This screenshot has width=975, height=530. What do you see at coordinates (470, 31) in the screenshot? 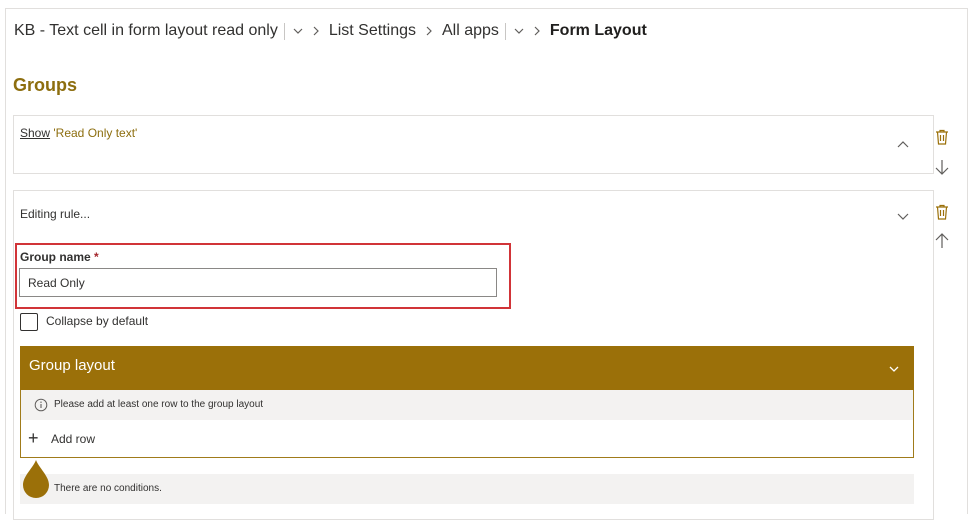
I see `breadcrumb-item-all-apps: All apps` at bounding box center [470, 31].